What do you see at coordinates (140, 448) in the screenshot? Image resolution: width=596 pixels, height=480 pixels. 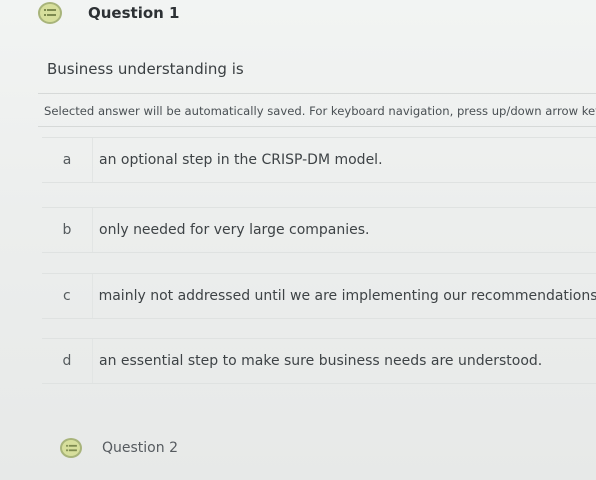 I see `next-question-title: Question 2` at bounding box center [140, 448].